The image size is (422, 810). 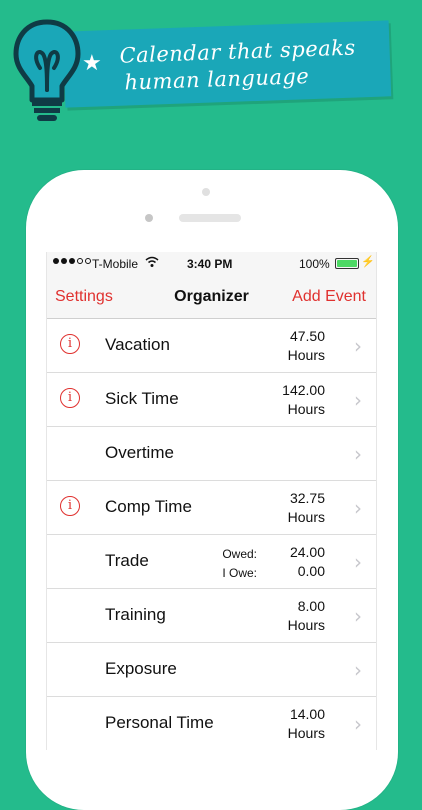 What do you see at coordinates (47, 70) in the screenshot?
I see `lightbulb-icon` at bounding box center [47, 70].